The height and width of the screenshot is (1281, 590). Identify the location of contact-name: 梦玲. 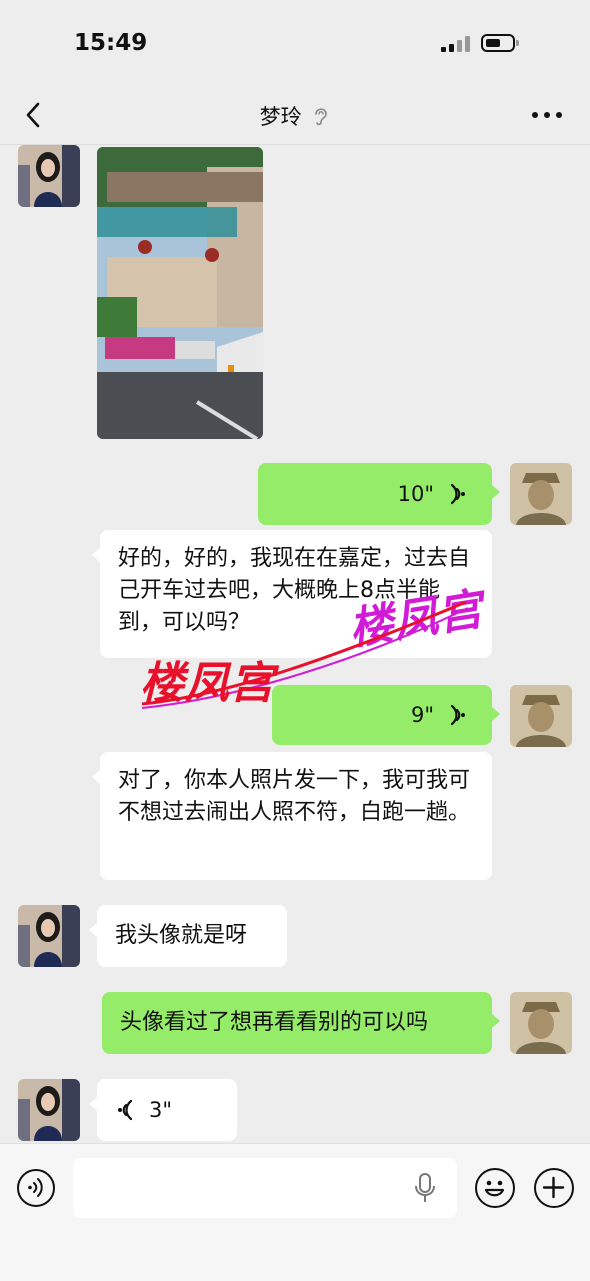
(280, 117).